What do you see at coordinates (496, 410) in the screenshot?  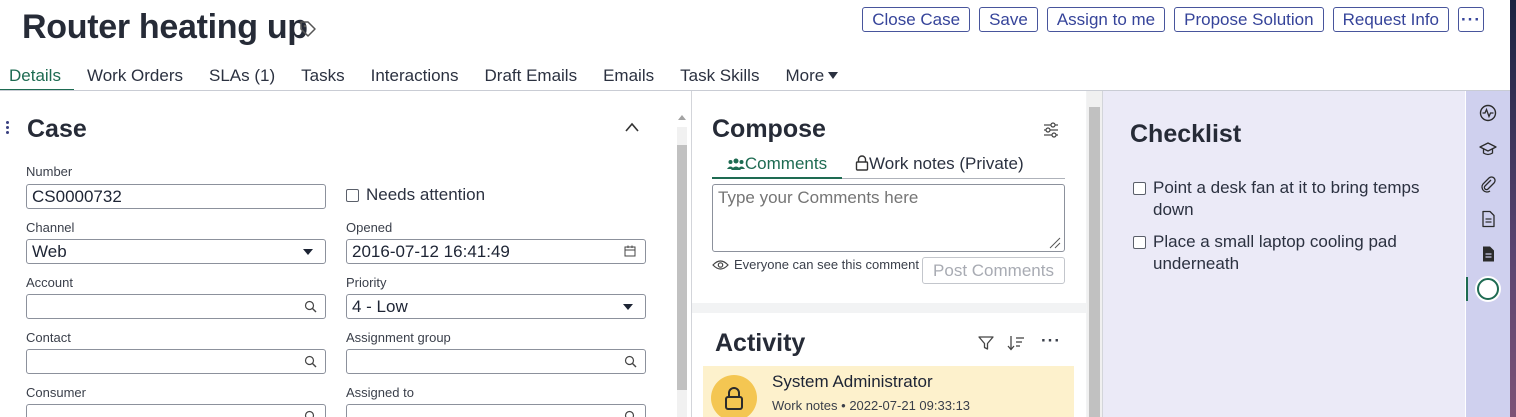 I see `assigned-to-field` at bounding box center [496, 410].